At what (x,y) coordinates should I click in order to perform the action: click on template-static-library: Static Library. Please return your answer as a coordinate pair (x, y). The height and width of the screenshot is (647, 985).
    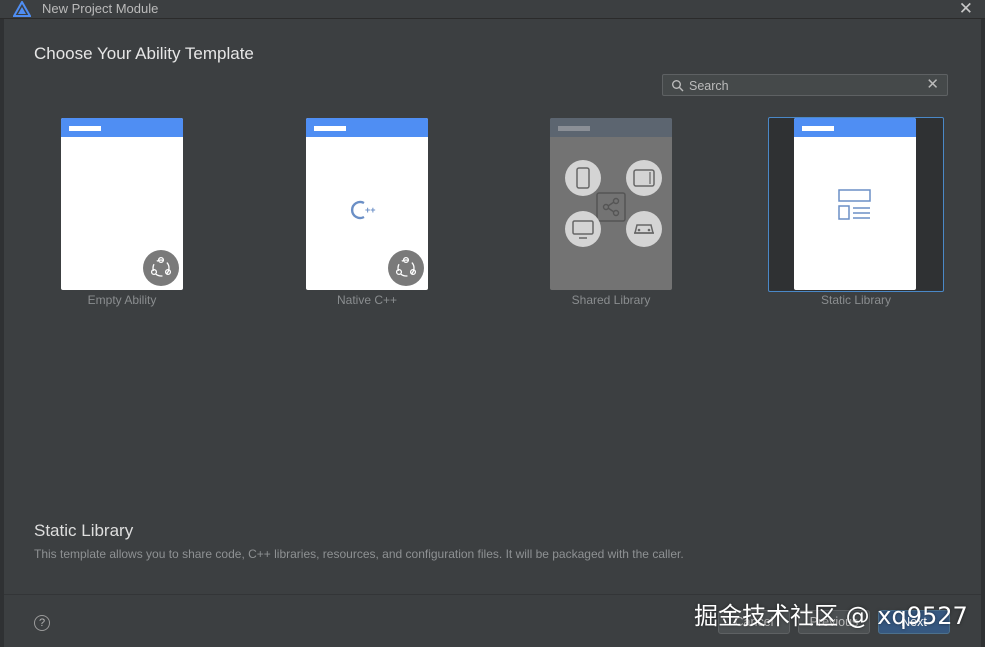
    Looking at the image, I should click on (857, 215).